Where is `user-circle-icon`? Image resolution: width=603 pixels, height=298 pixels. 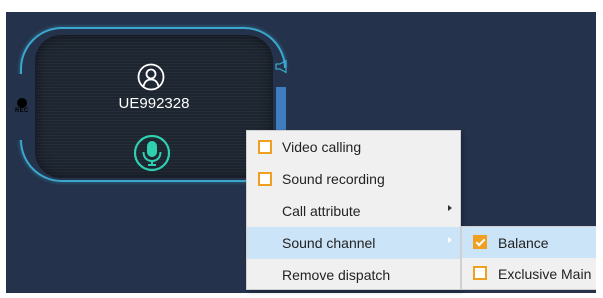
user-circle-icon is located at coordinates (151, 77).